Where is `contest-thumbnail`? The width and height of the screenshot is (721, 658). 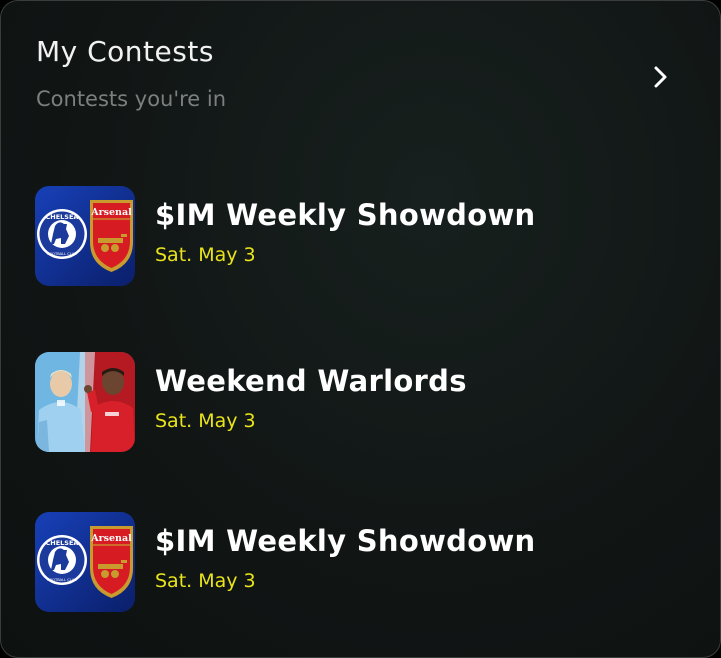 contest-thumbnail is located at coordinates (85, 402).